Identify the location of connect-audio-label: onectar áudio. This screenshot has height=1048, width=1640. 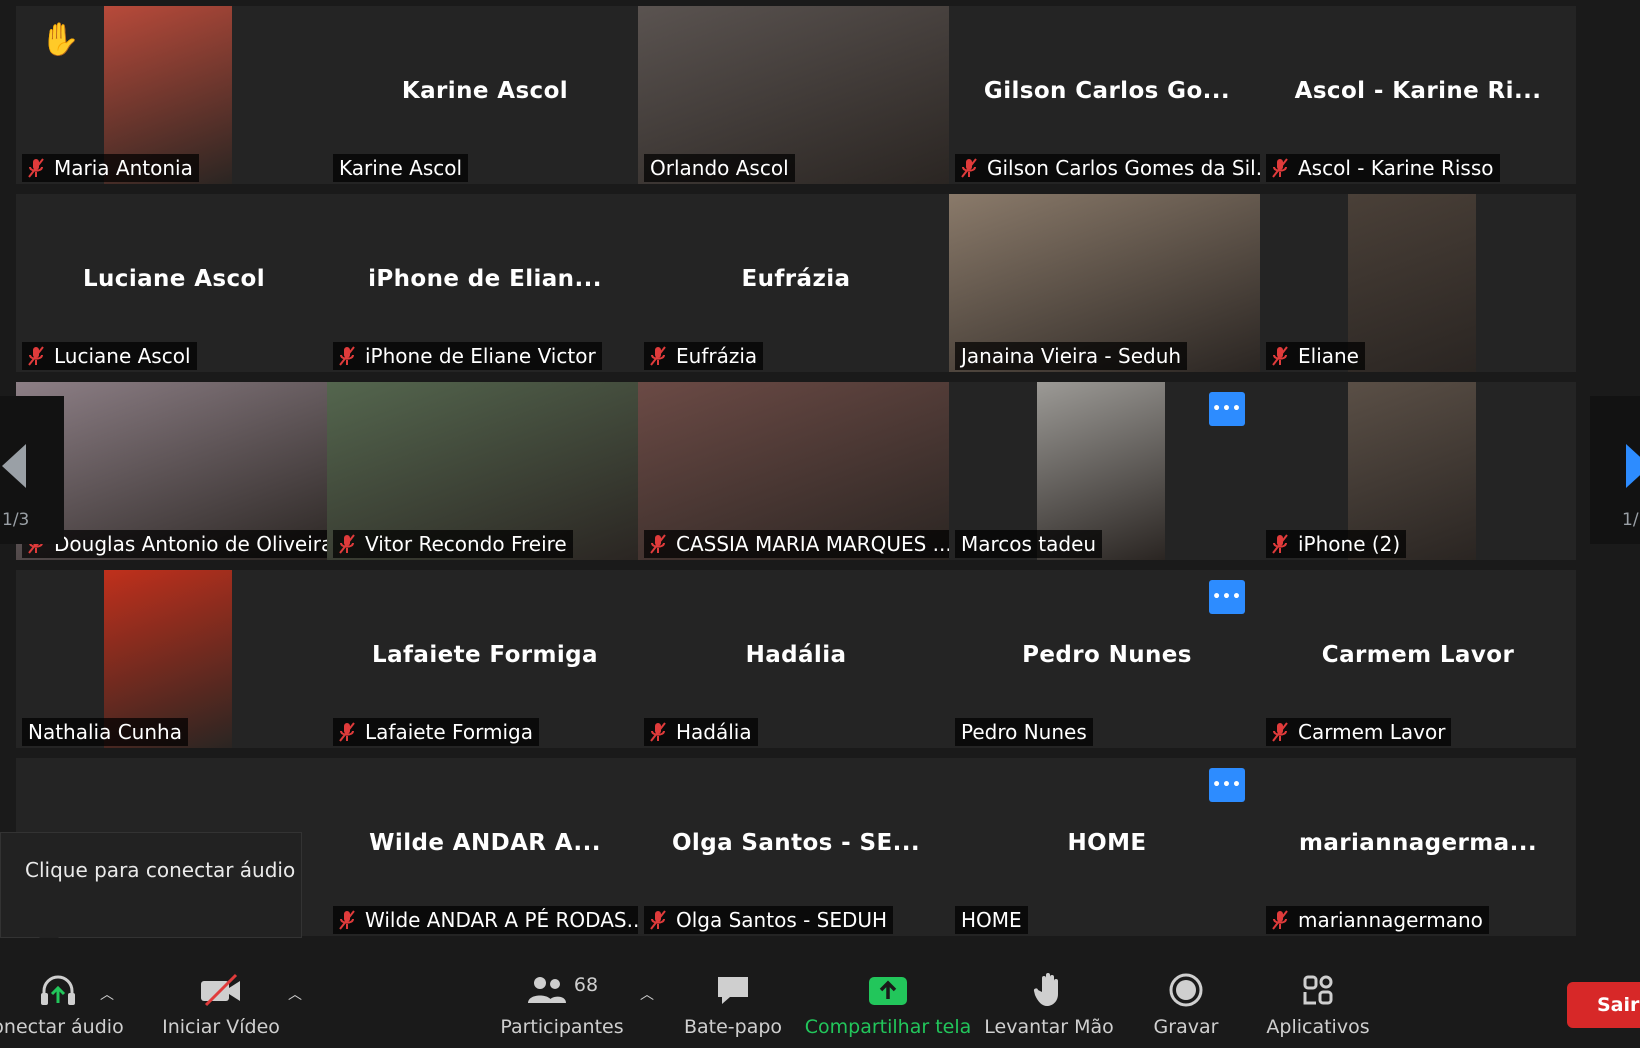
(62, 1027).